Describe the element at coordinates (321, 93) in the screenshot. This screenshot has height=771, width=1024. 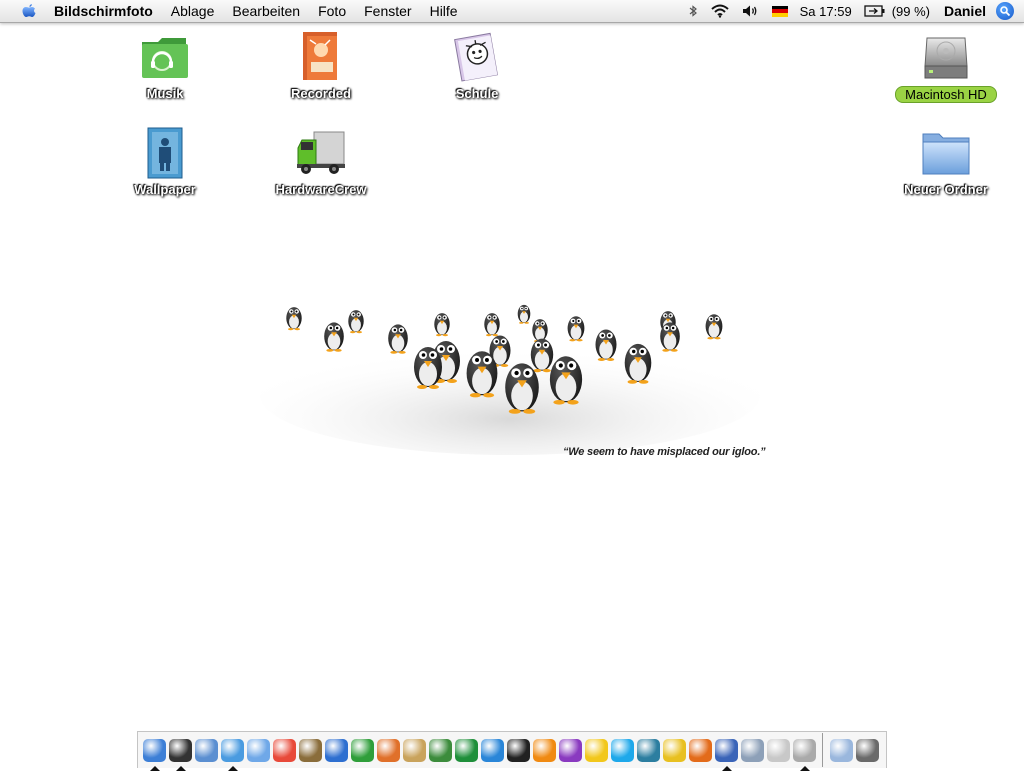
I see `desktop-icon-label: Recorded` at that location.